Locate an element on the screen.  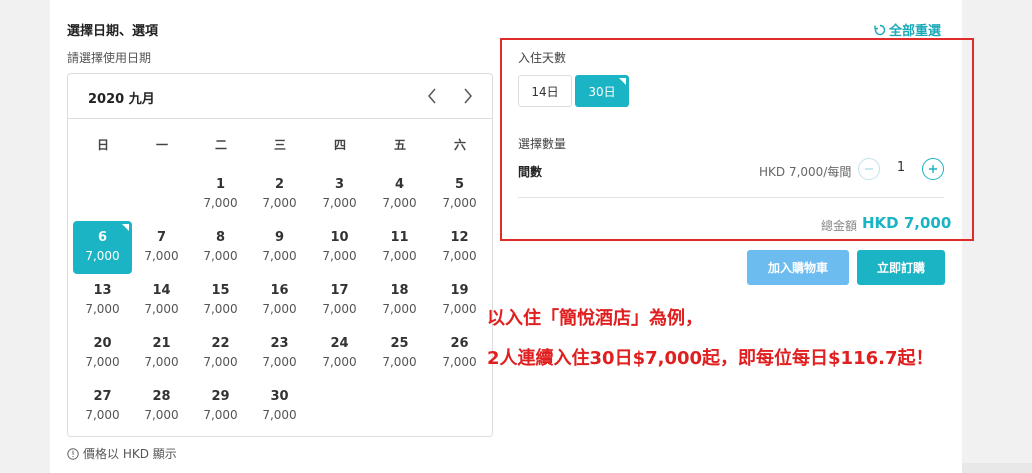
next-month-button is located at coordinates (468, 96).